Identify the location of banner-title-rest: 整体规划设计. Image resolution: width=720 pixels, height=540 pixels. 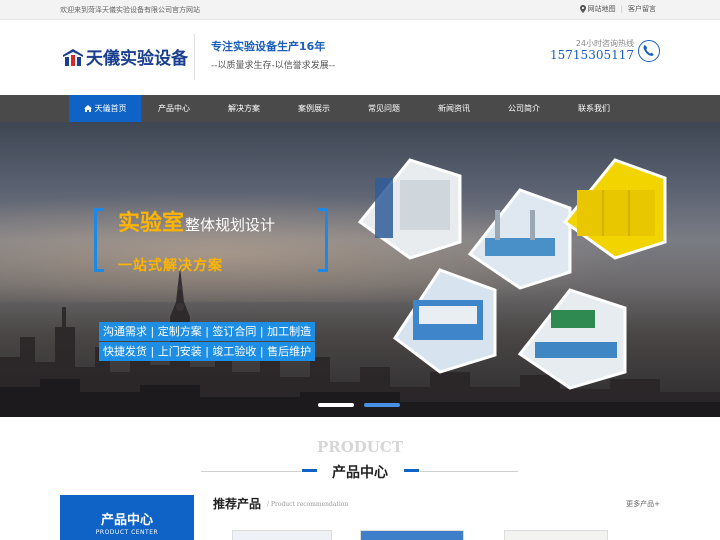
(230, 225).